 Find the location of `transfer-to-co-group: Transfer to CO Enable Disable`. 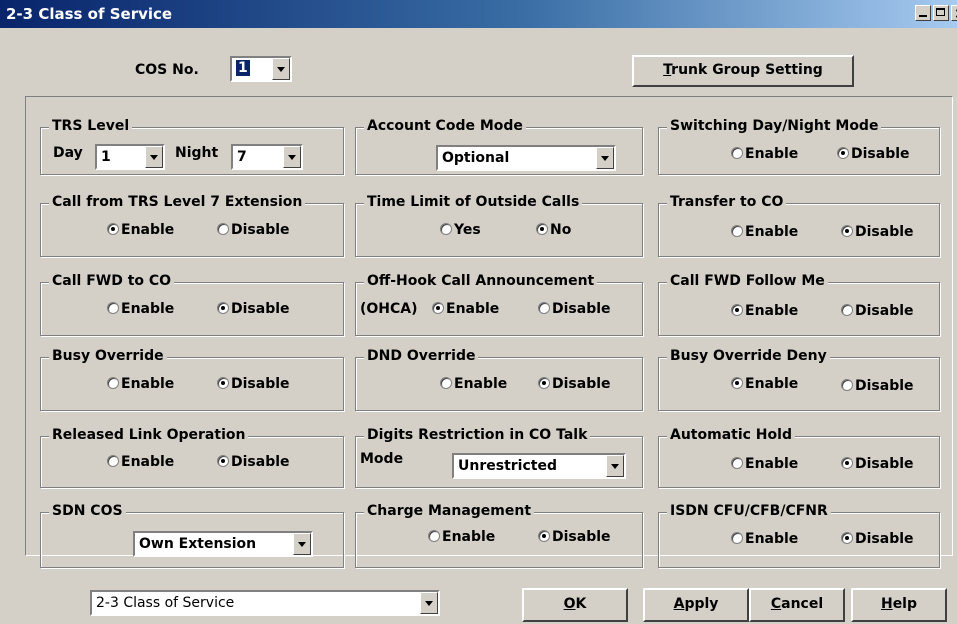

transfer-to-co-group: Transfer to CO Enable Disable is located at coordinates (799, 225).